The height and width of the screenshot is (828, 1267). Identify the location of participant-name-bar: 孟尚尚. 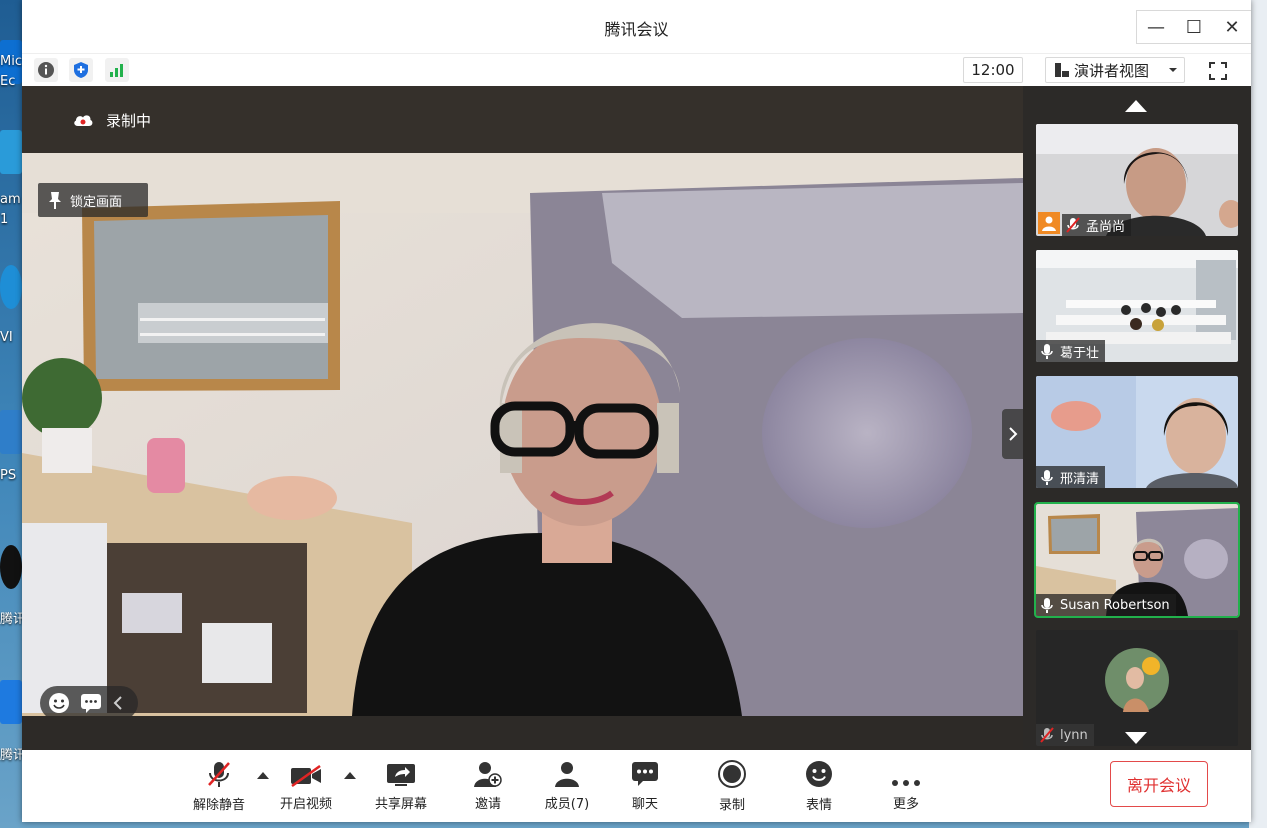
(1097, 225).